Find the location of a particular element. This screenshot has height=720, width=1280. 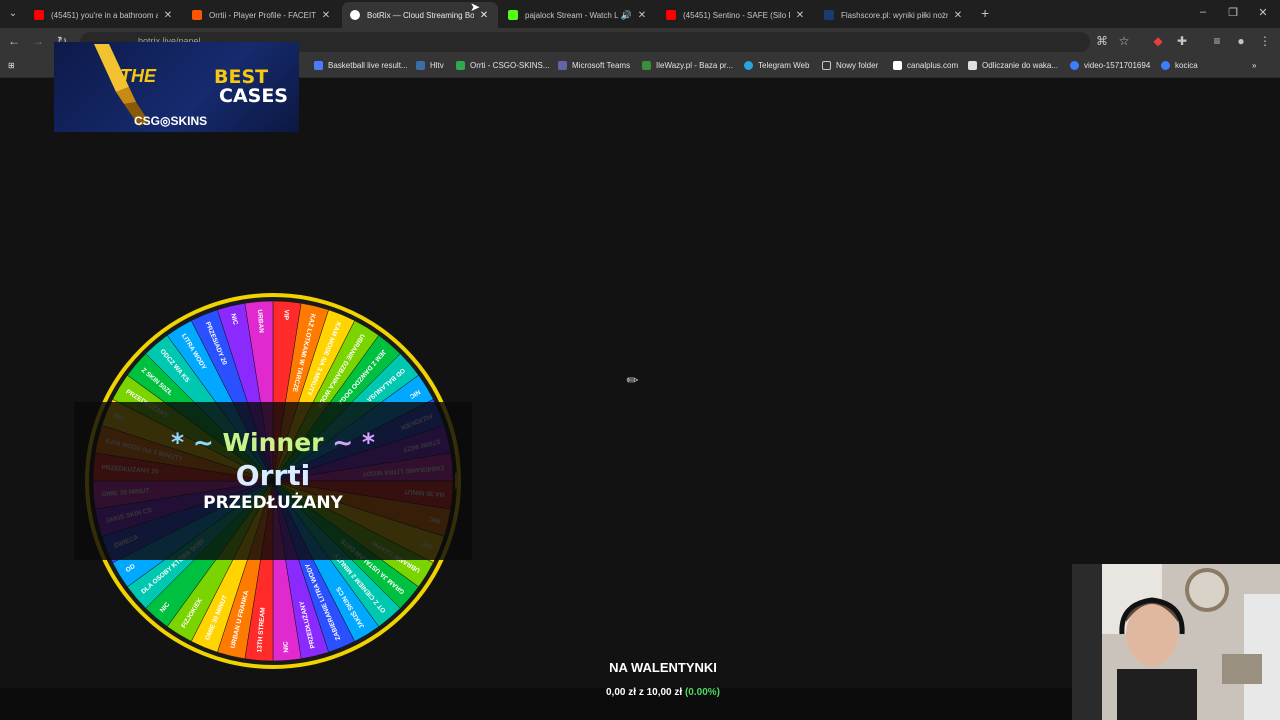

bookmark-item: Hltv is located at coordinates (430, 65).